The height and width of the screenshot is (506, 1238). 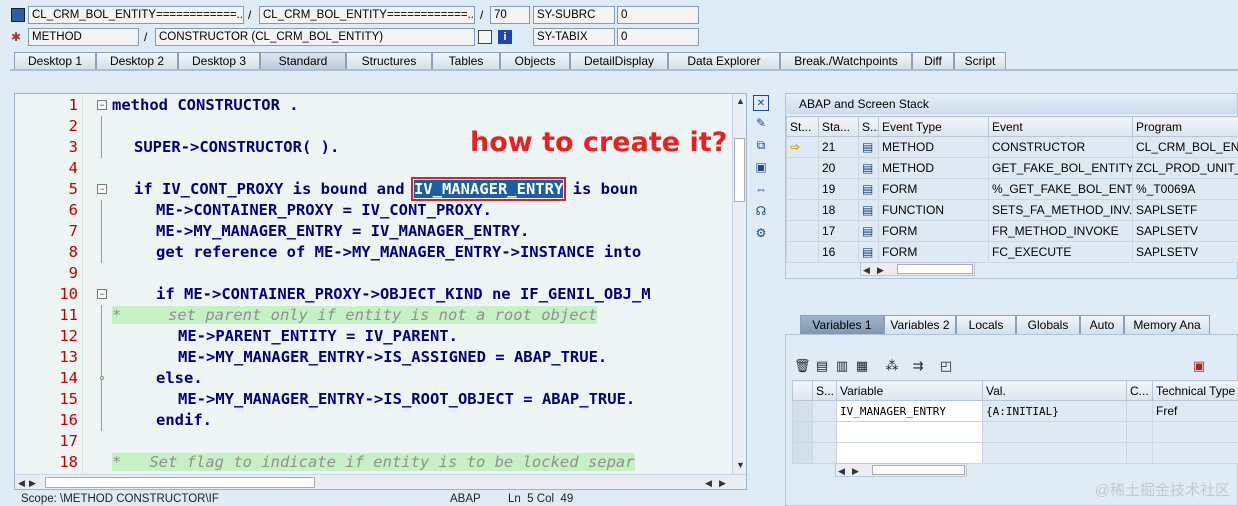 What do you see at coordinates (303, 61) in the screenshot?
I see `tab-standard: Standard` at bounding box center [303, 61].